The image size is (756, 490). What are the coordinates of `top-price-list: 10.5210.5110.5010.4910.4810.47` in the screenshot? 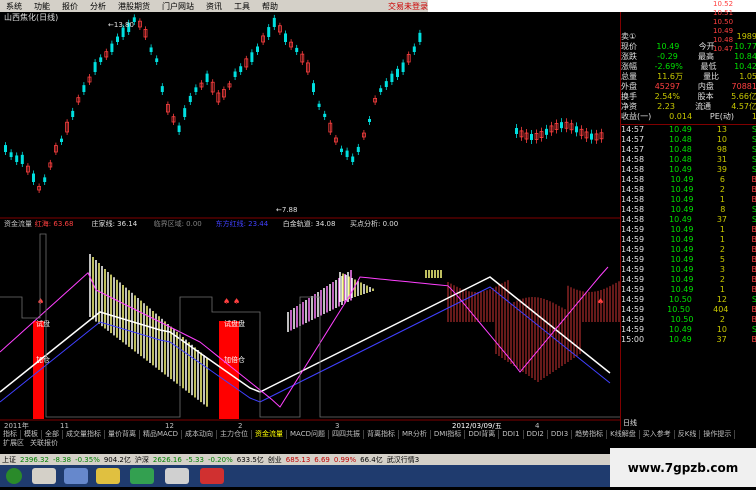 It's located at (688, 22).